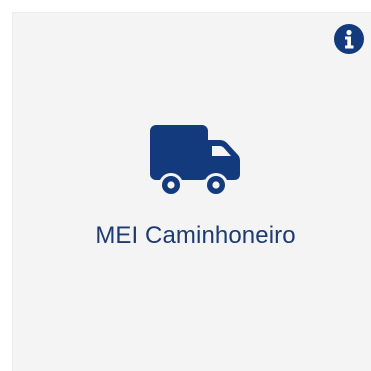 The image size is (371, 371). Describe the element at coordinates (349, 39) in the screenshot. I see `info-icon` at that location.